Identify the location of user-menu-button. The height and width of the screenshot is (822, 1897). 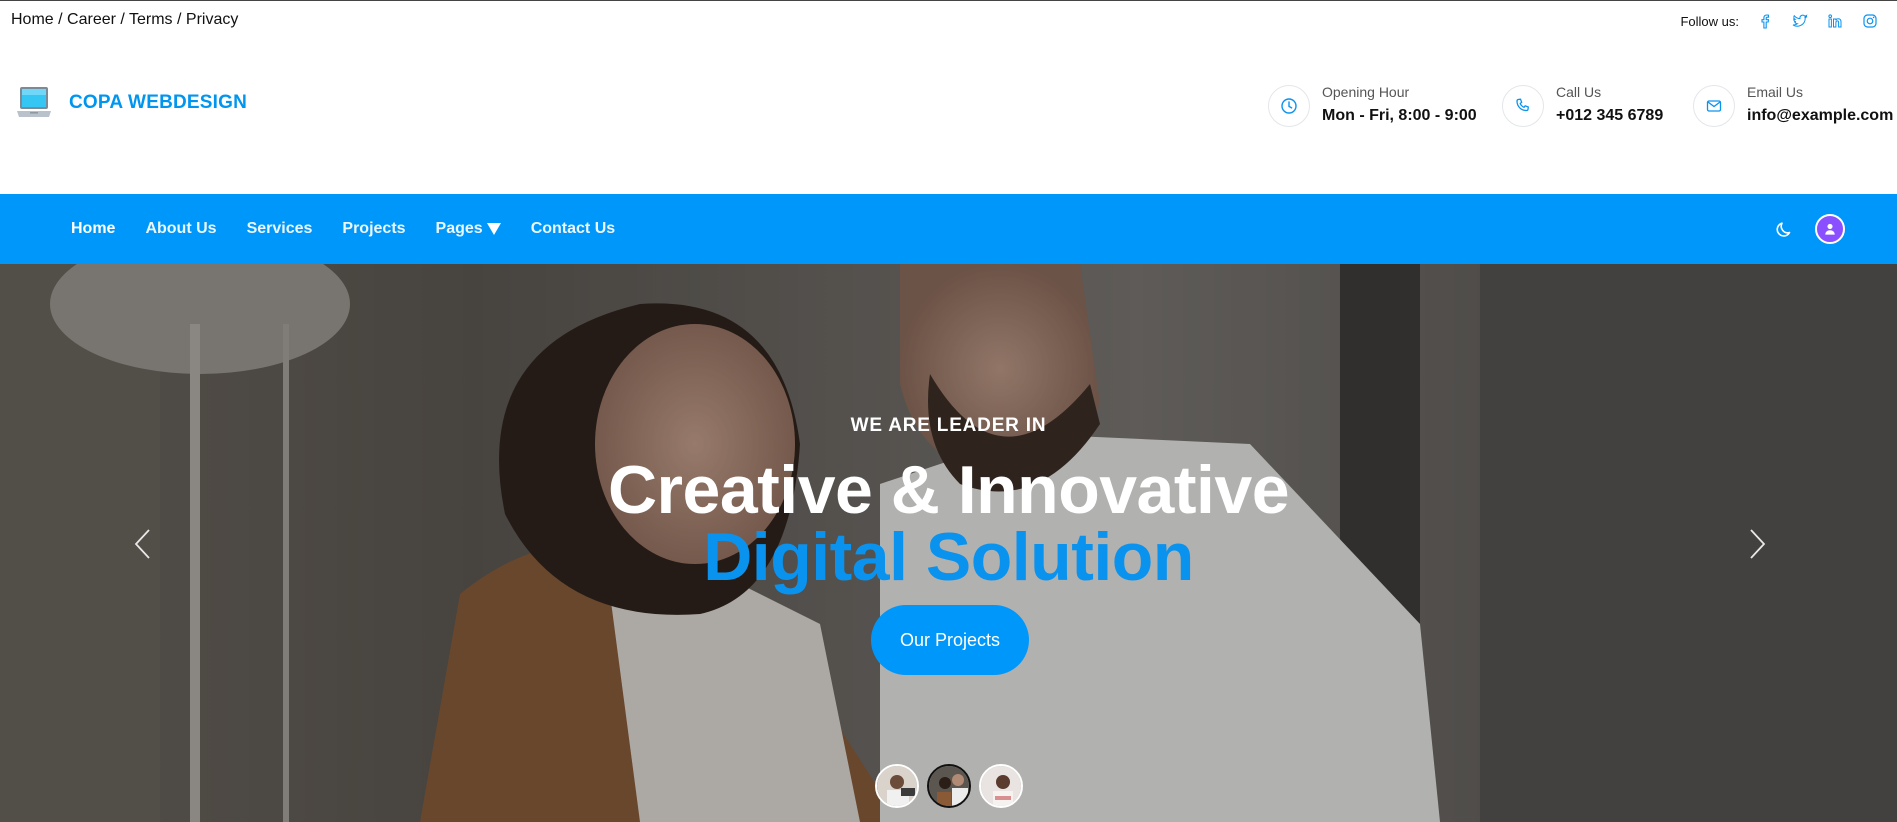
(1830, 229).